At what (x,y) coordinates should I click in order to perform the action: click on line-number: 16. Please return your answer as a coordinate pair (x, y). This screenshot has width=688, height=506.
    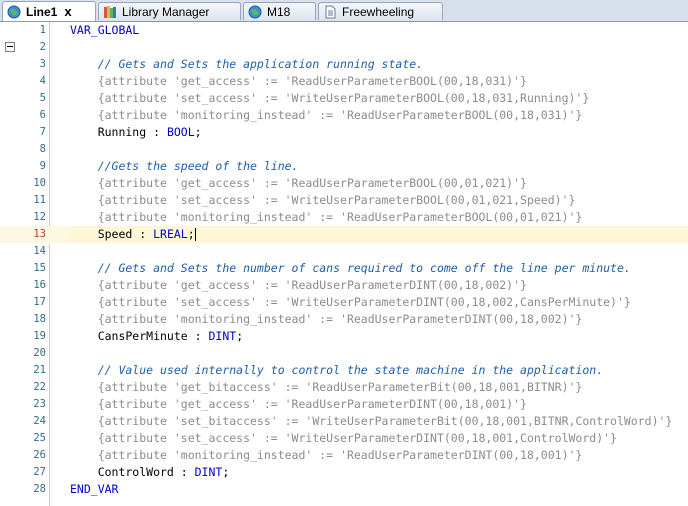
    Looking at the image, I should click on (39, 285).